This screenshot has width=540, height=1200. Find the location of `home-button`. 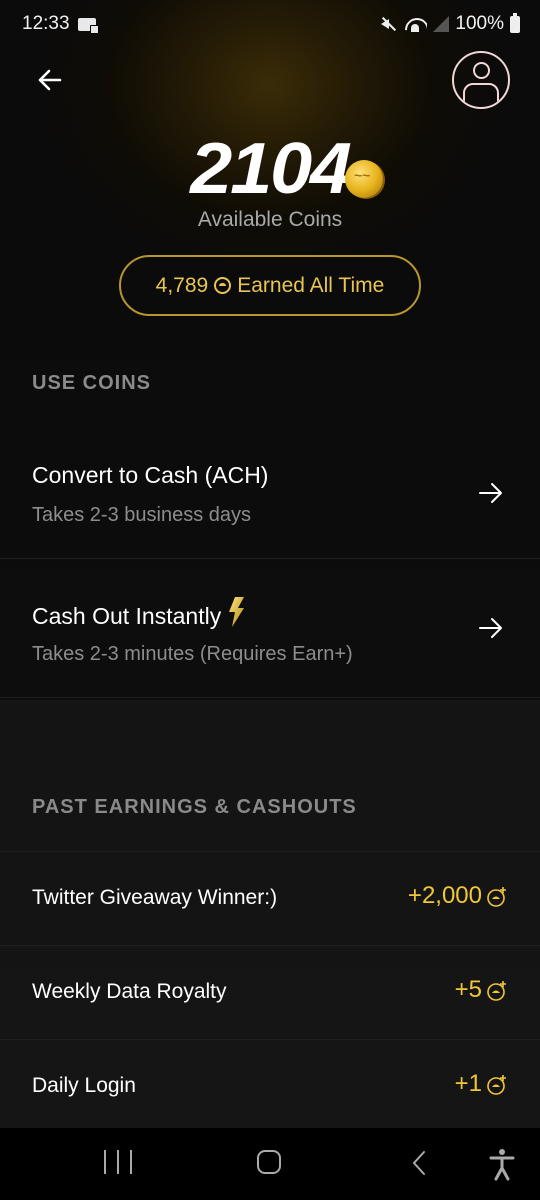

home-button is located at coordinates (269, 1162).